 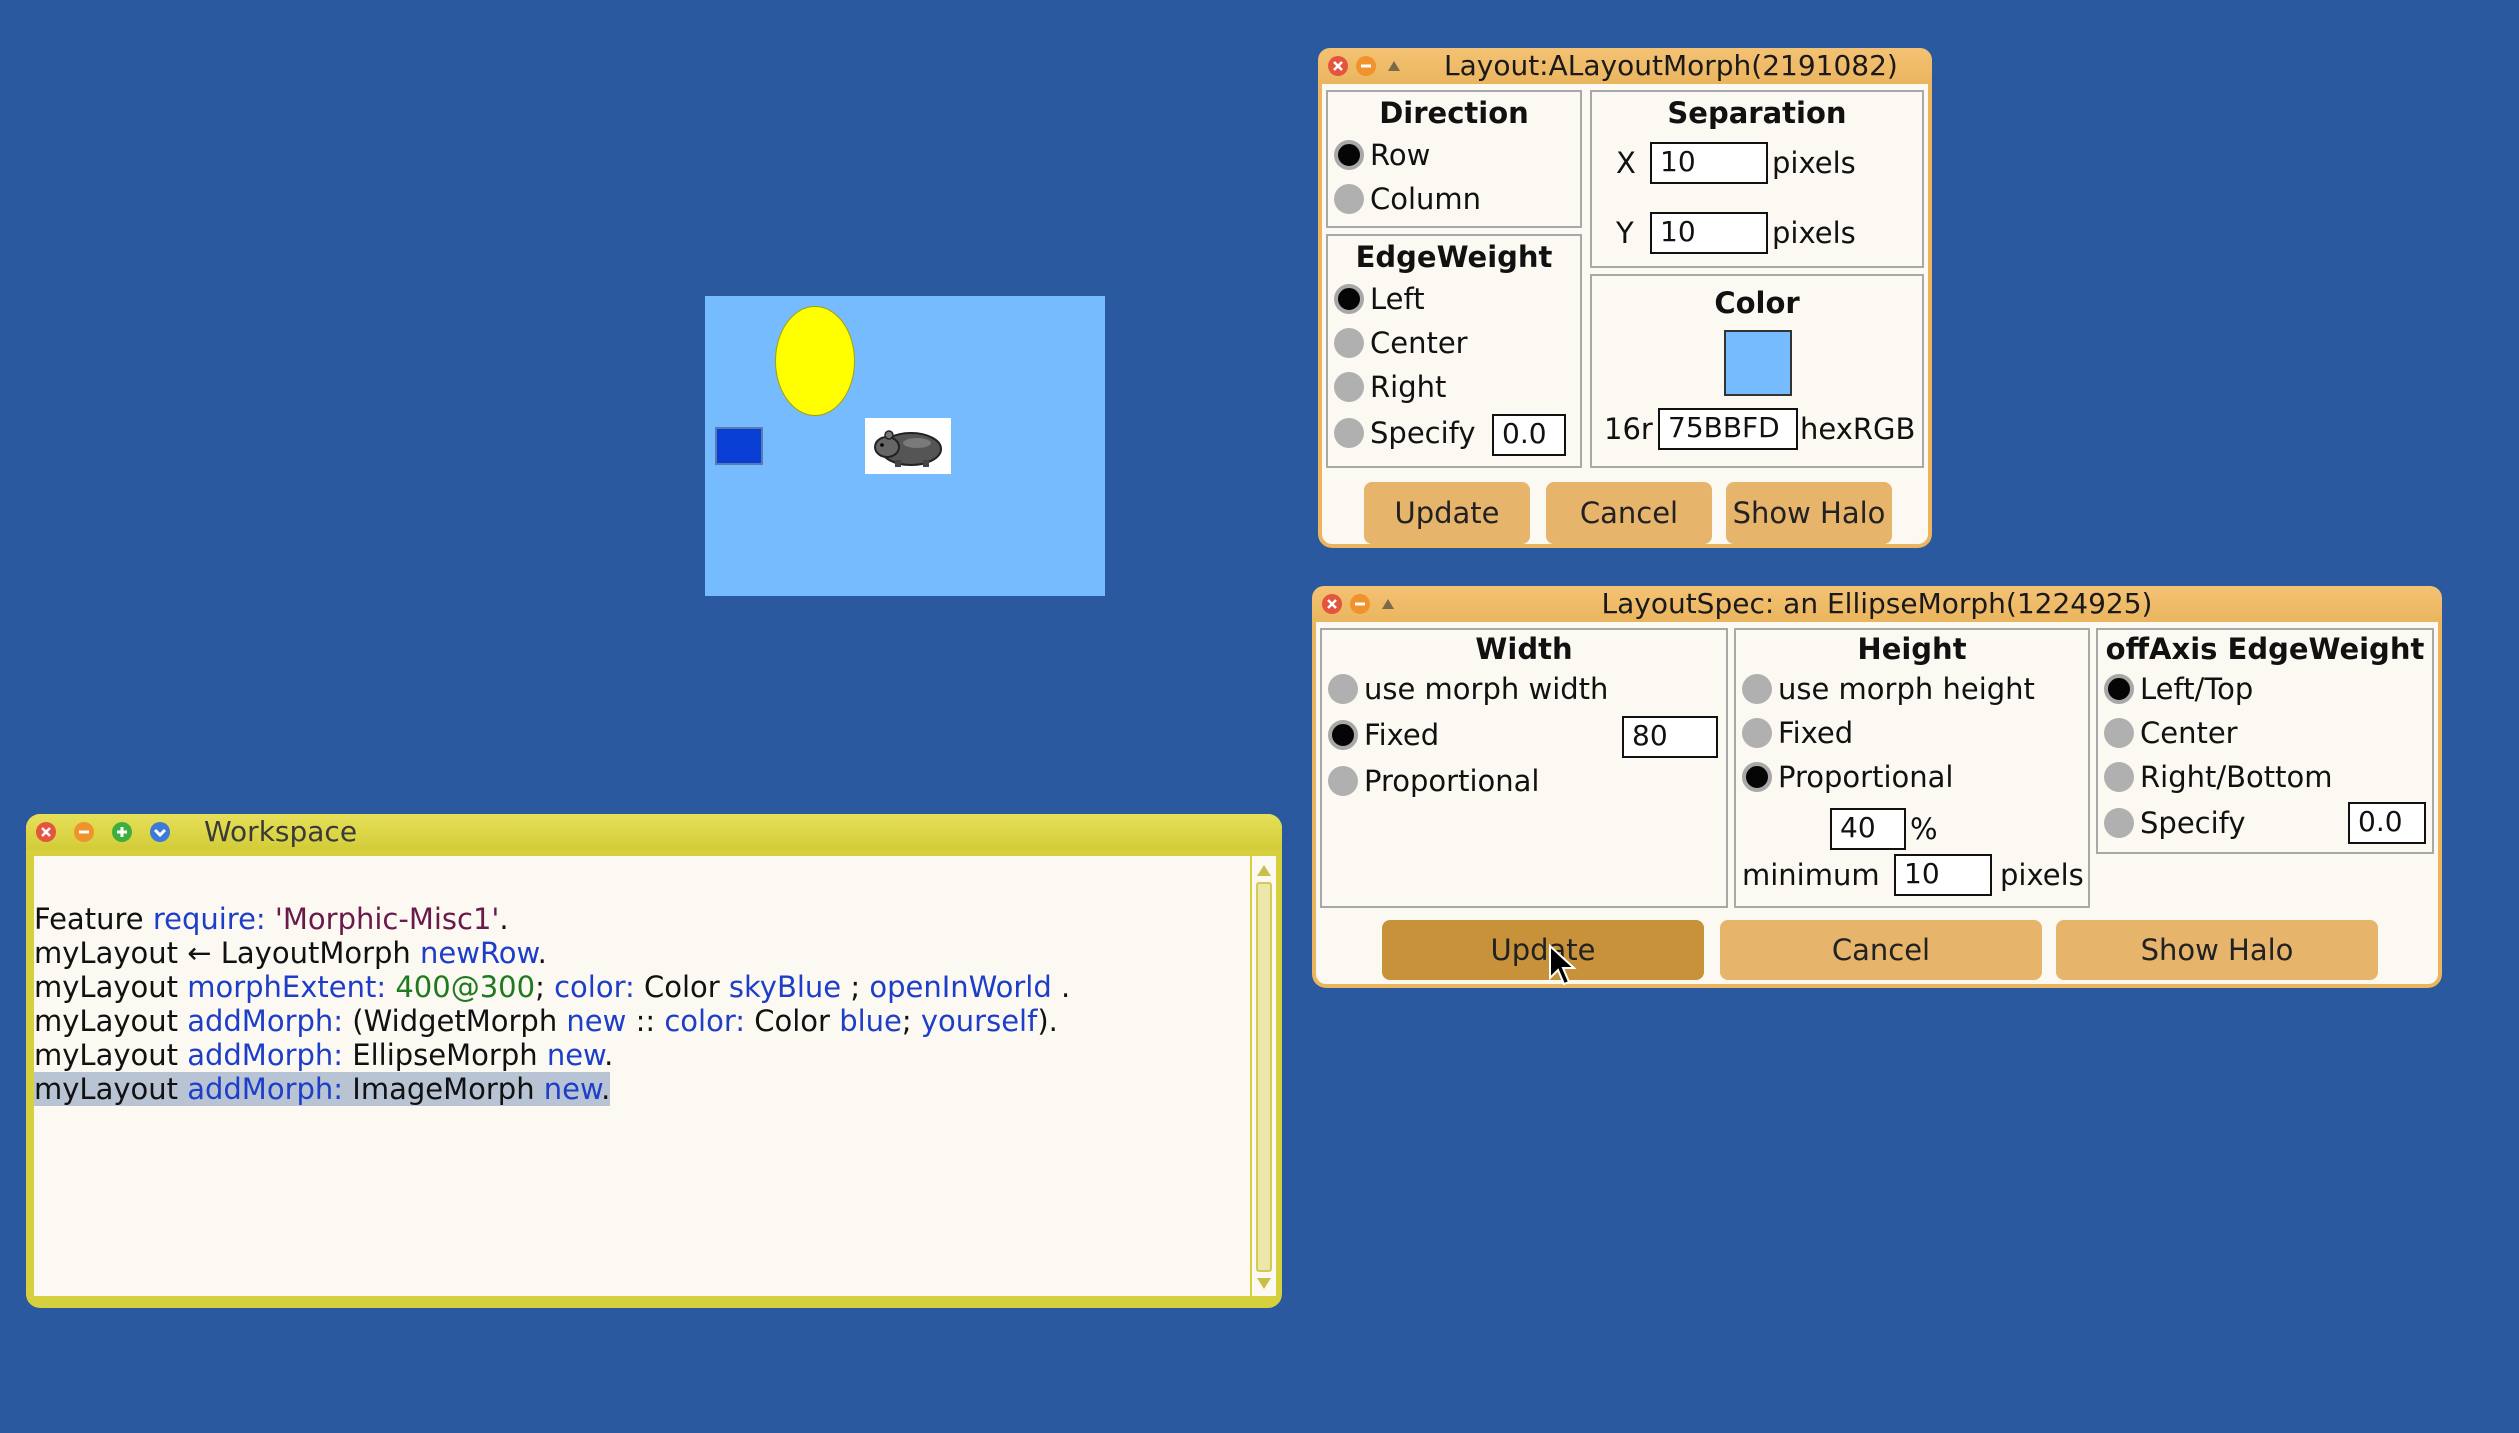 What do you see at coordinates (1349, 155) in the screenshot?
I see `radio-row` at bounding box center [1349, 155].